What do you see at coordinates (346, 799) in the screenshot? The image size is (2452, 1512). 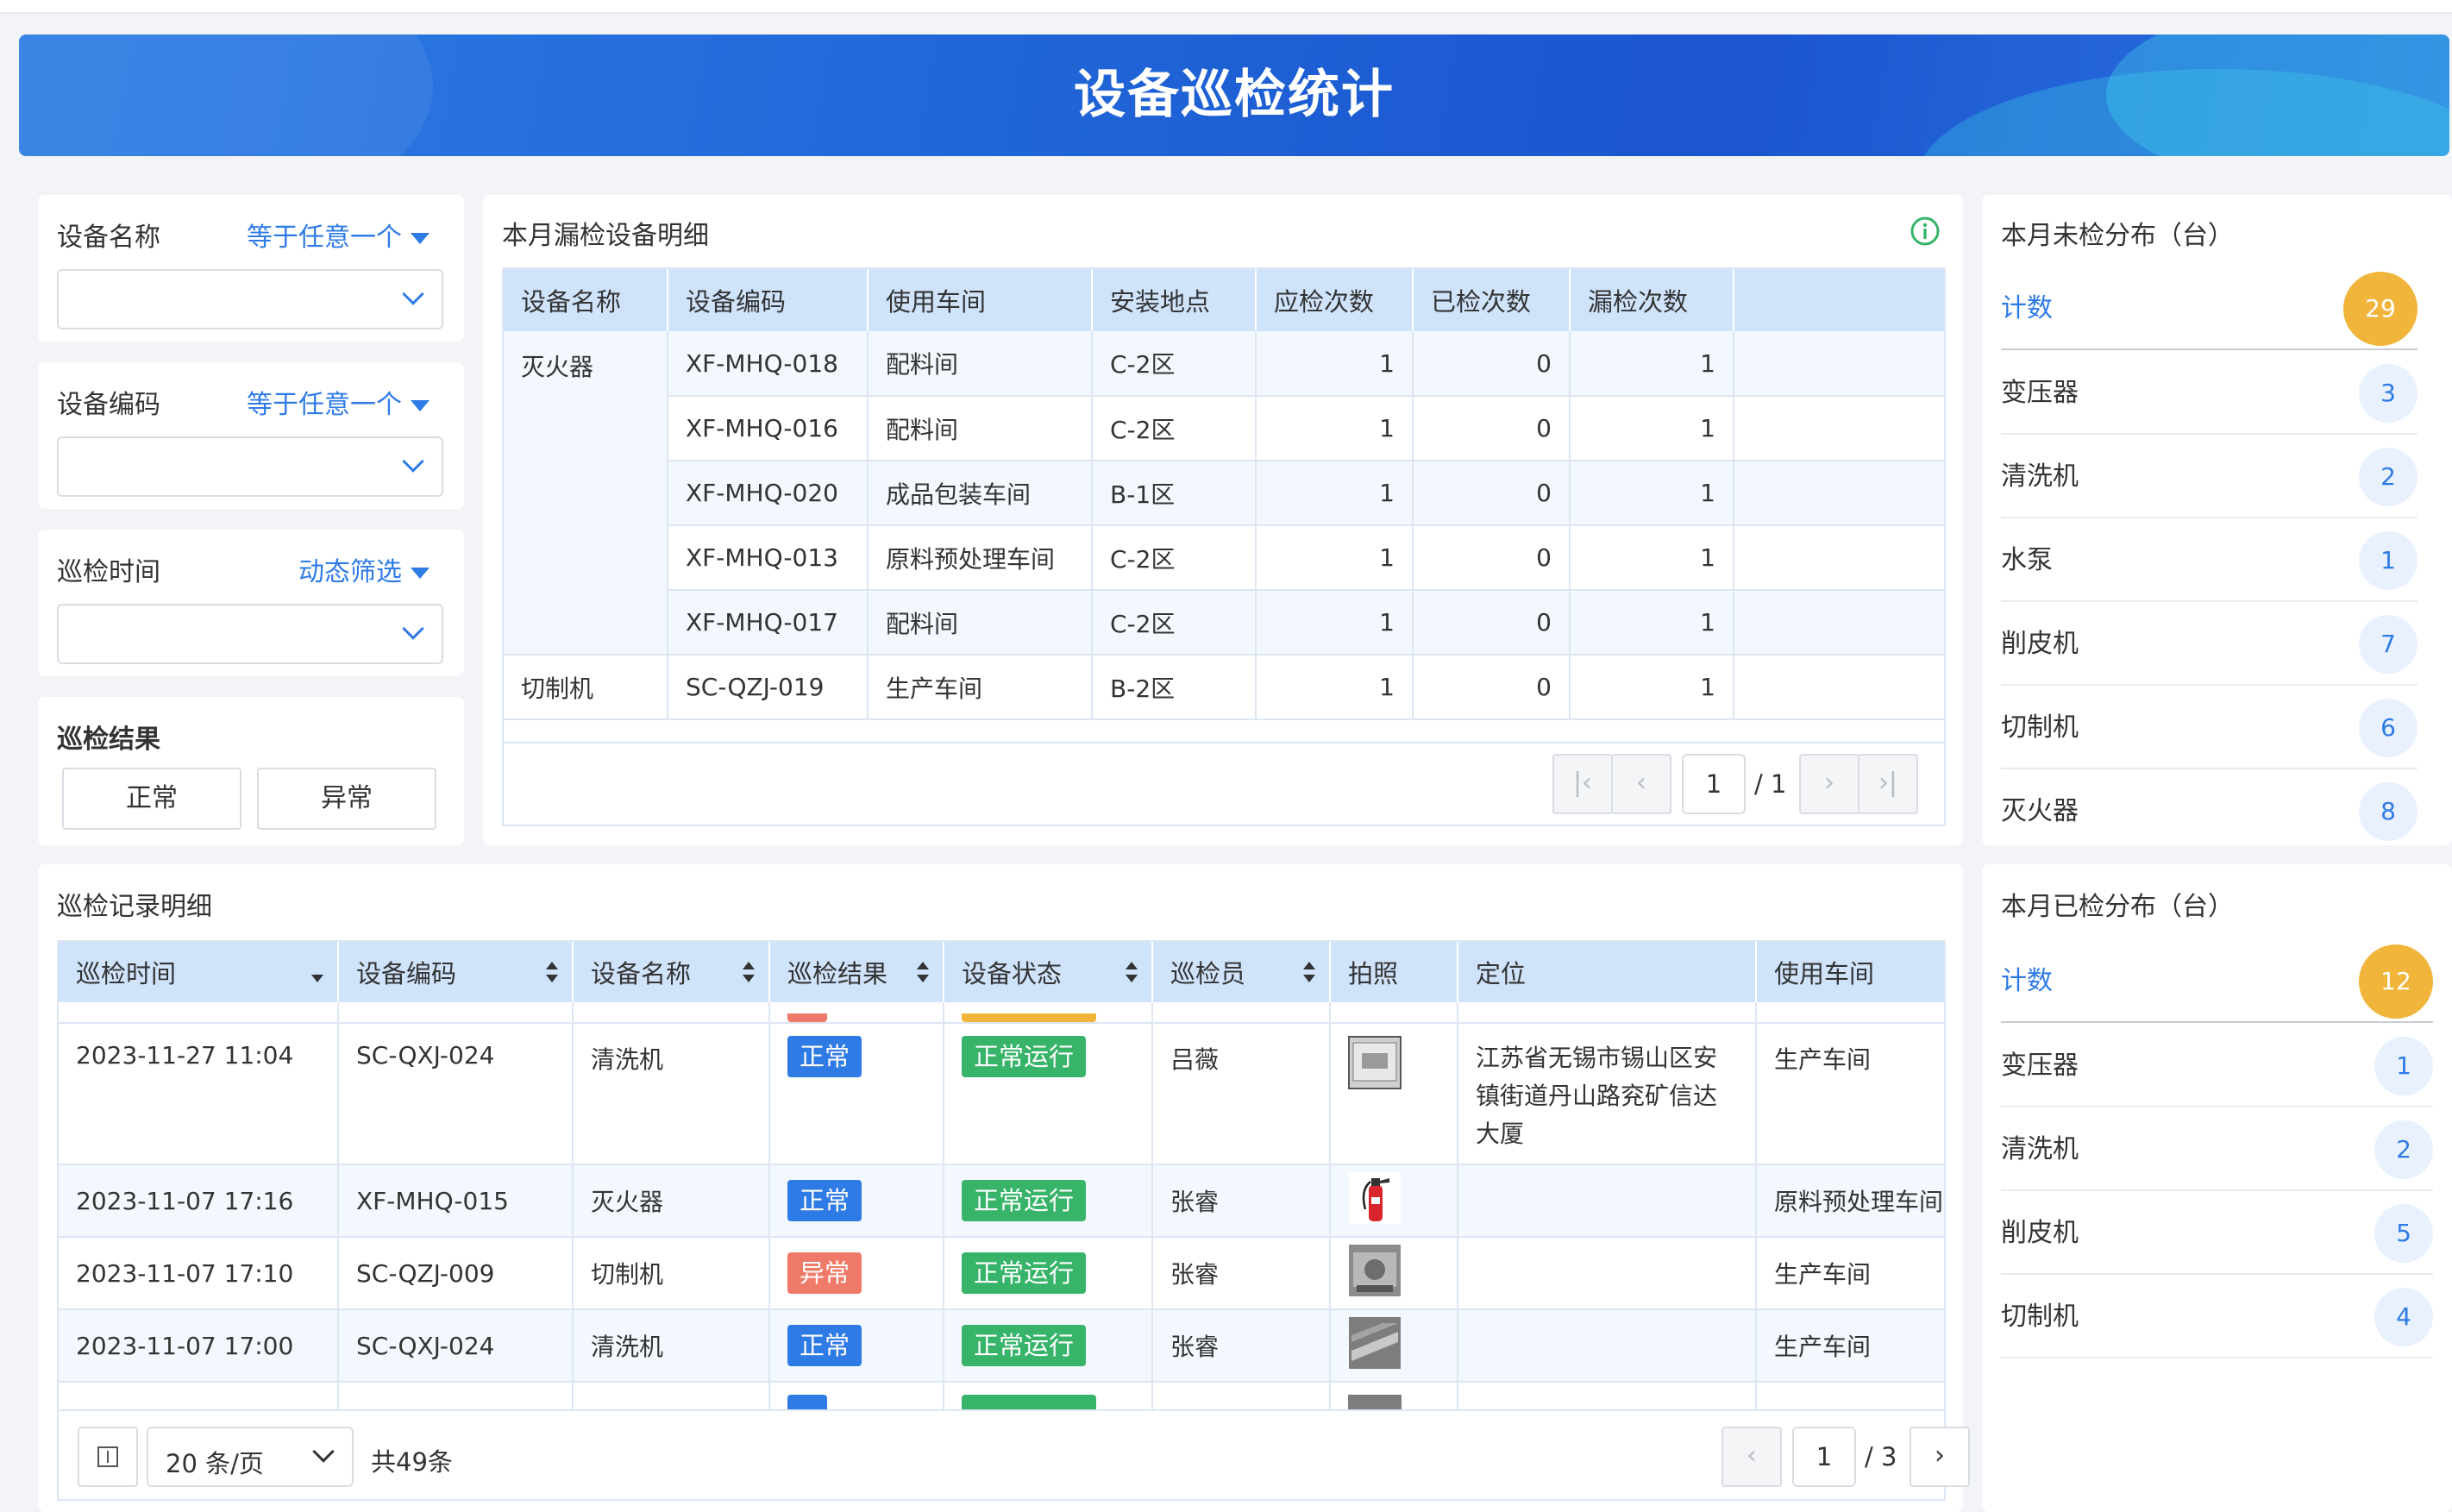 I see `result-abnormal-button: 异常` at bounding box center [346, 799].